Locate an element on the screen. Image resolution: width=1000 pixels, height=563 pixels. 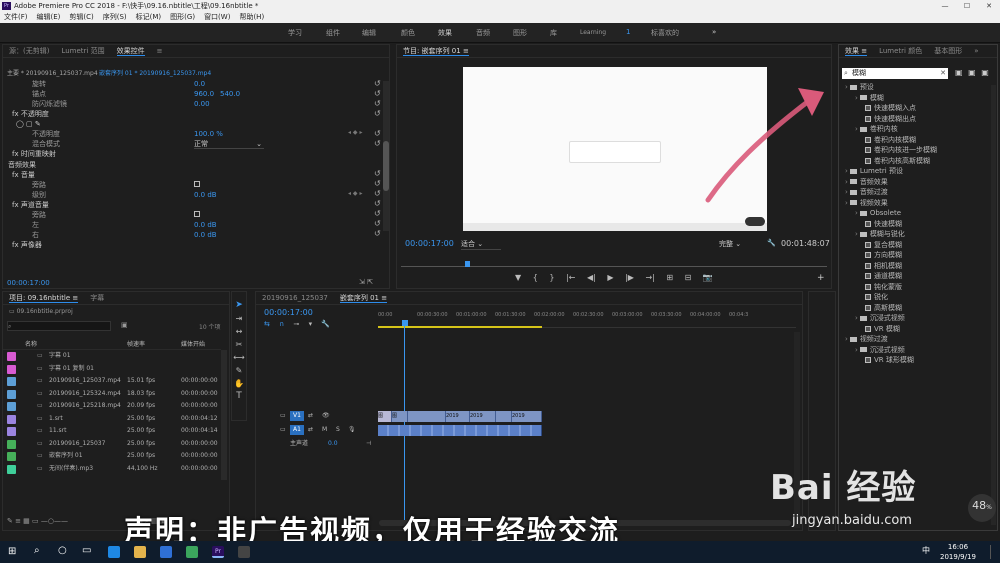
clip: 图 is located at coordinates (400, 416).